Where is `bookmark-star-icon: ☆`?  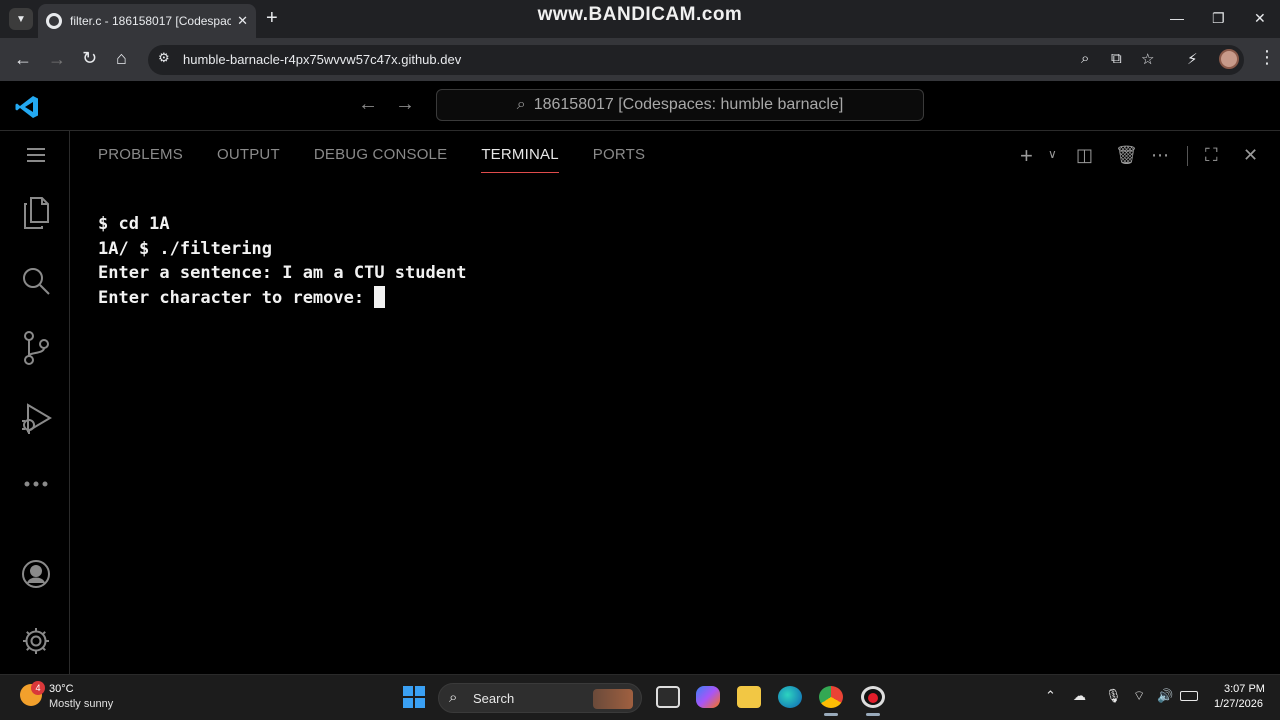
bookmark-star-icon: ☆ is located at coordinates (1147, 59).